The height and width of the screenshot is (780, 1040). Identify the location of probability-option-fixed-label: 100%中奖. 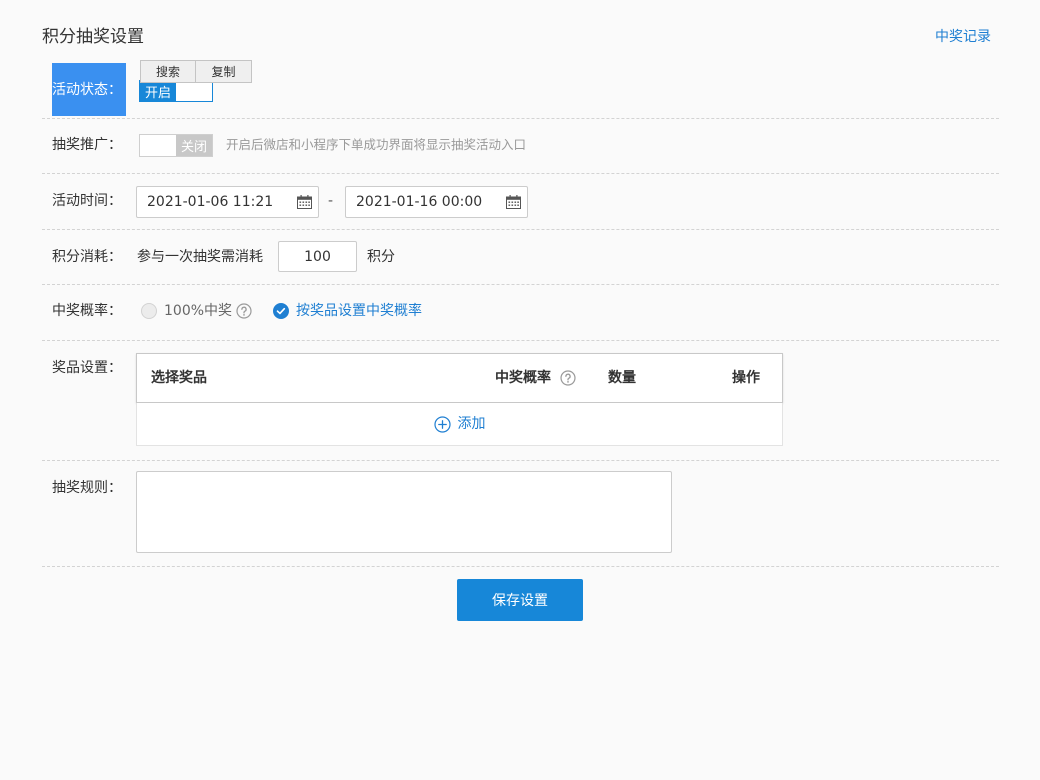
(198, 311).